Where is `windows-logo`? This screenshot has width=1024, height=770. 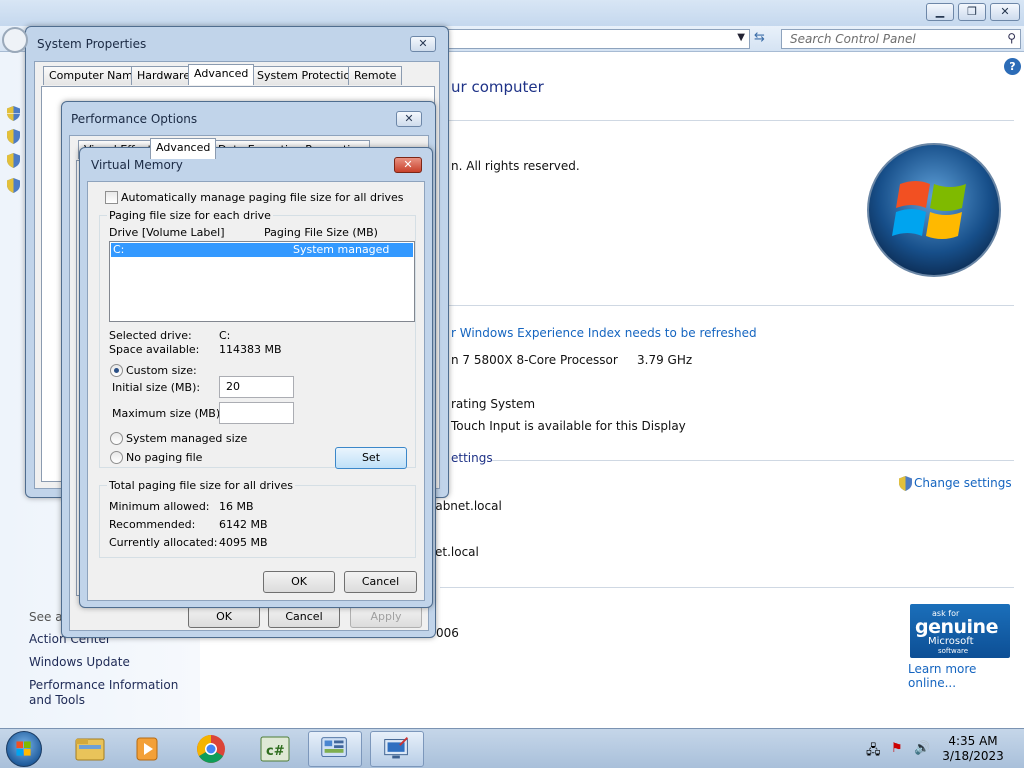
windows-logo is located at coordinates (934, 210).